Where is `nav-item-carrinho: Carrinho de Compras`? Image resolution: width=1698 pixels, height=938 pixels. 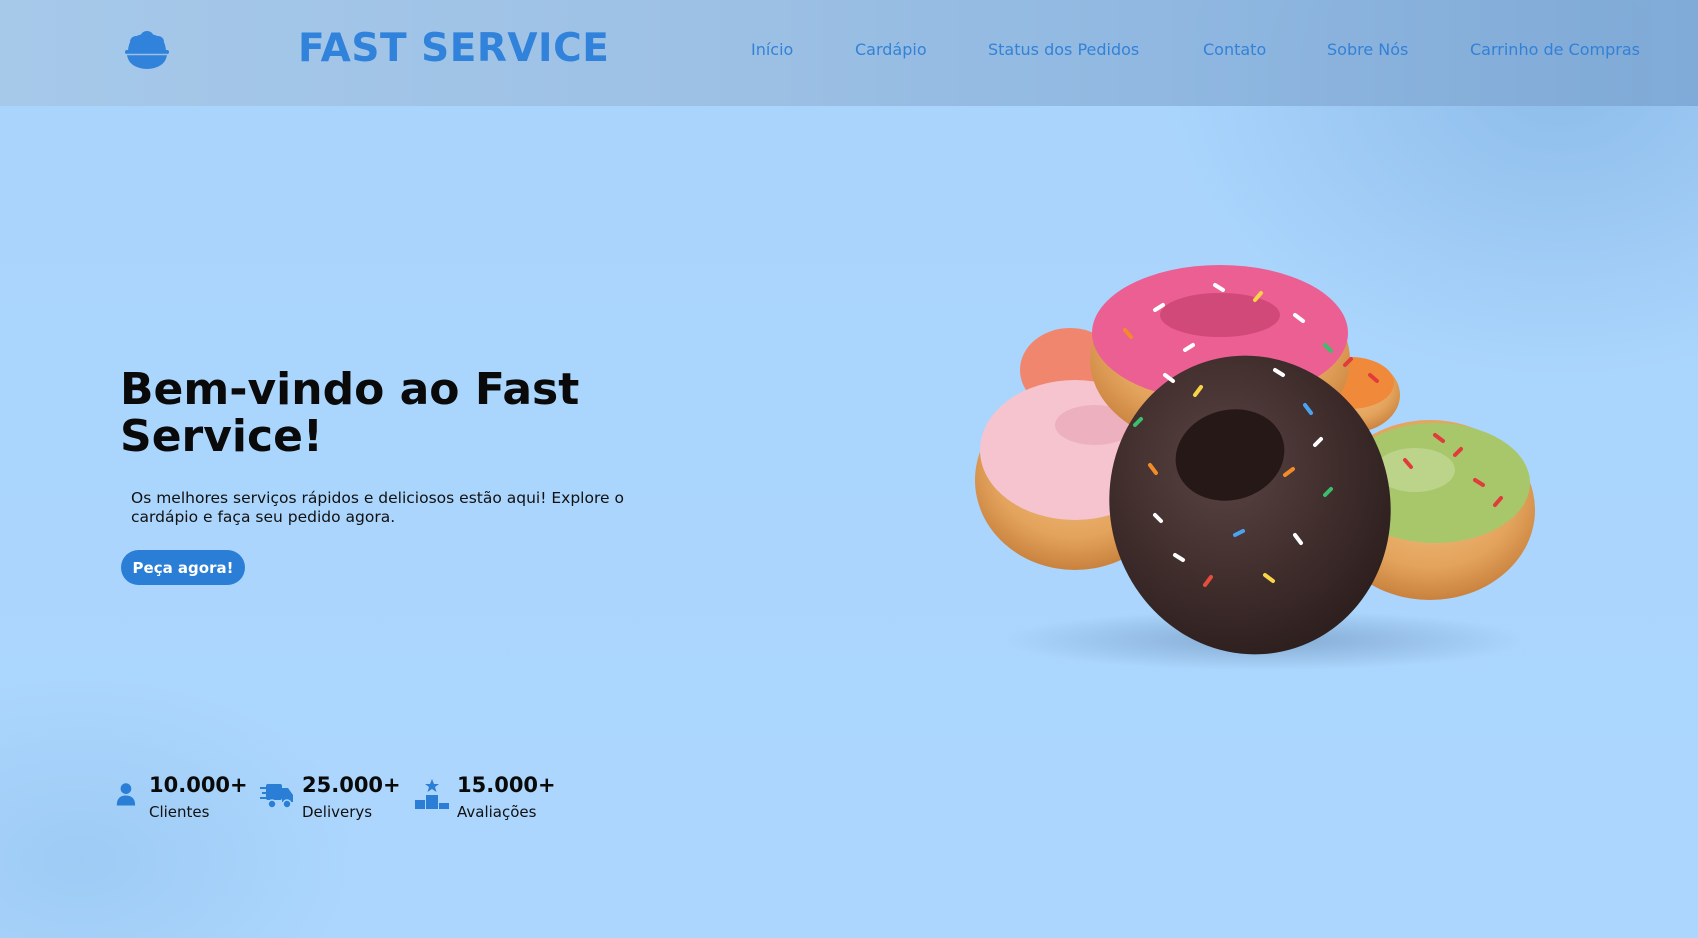 nav-item-carrinho: Carrinho de Compras is located at coordinates (1555, 49).